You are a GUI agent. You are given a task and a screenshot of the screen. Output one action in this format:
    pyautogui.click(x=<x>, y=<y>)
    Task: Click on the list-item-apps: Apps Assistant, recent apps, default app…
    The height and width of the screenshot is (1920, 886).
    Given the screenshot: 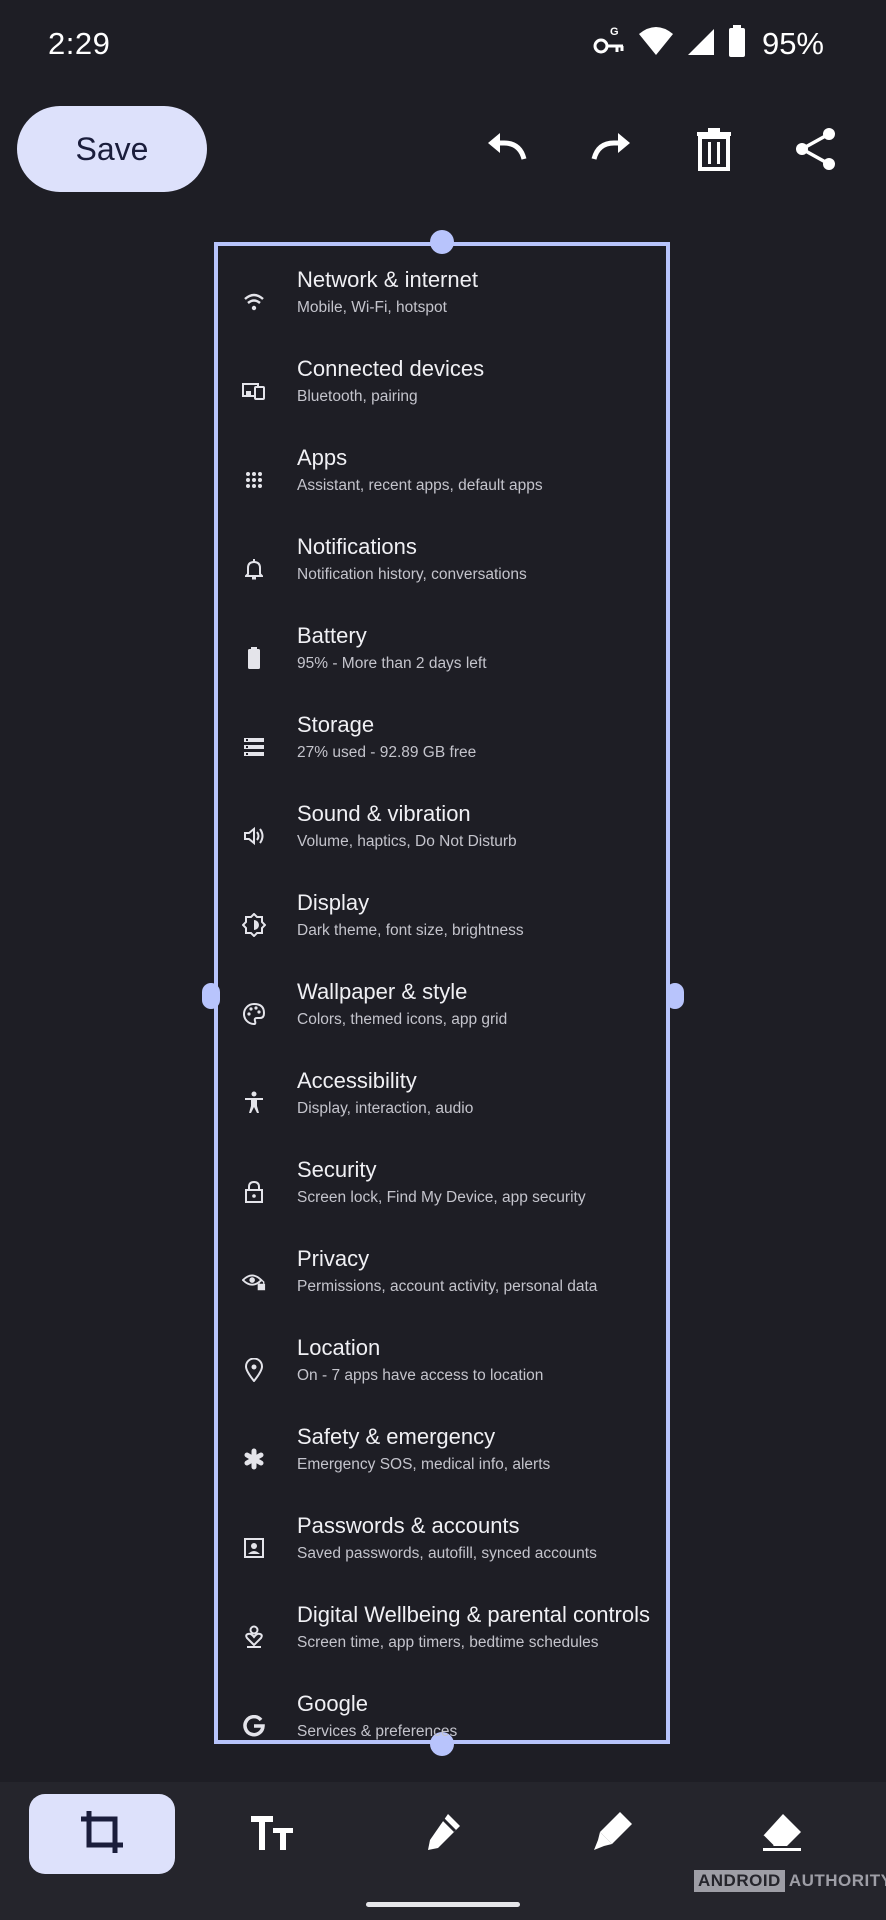 What is the action you would take?
    pyautogui.click(x=442, y=489)
    